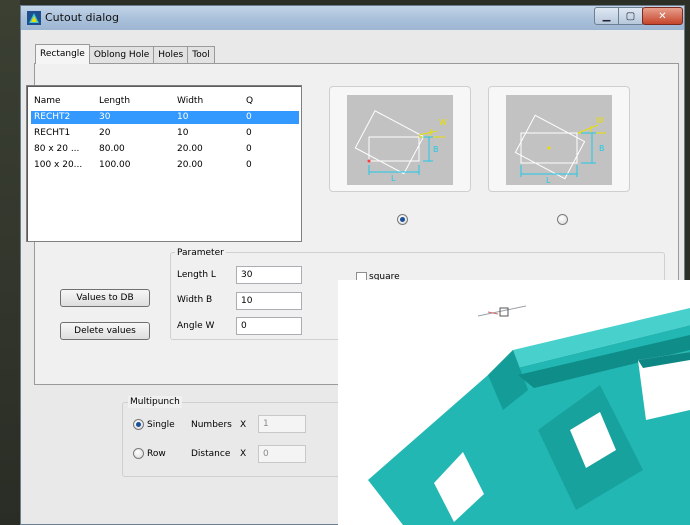 This screenshot has width=690, height=525. Describe the element at coordinates (165, 133) in the screenshot. I see `list-item: RECHT1 20 10 0` at that location.